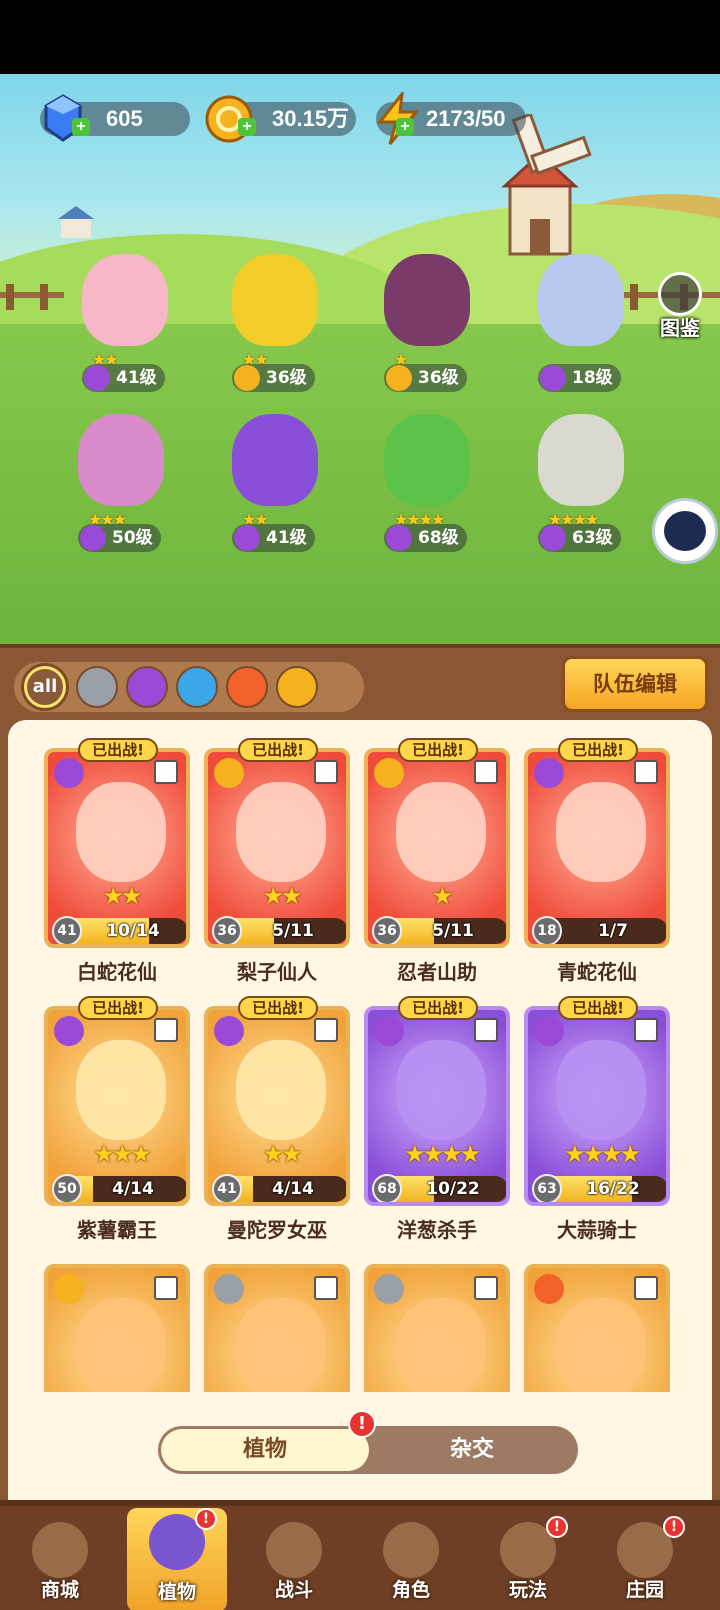  I want to click on plant-card: ★★★★ 68 10/22 已出战! 洋葱杀手, so click(437, 1119).